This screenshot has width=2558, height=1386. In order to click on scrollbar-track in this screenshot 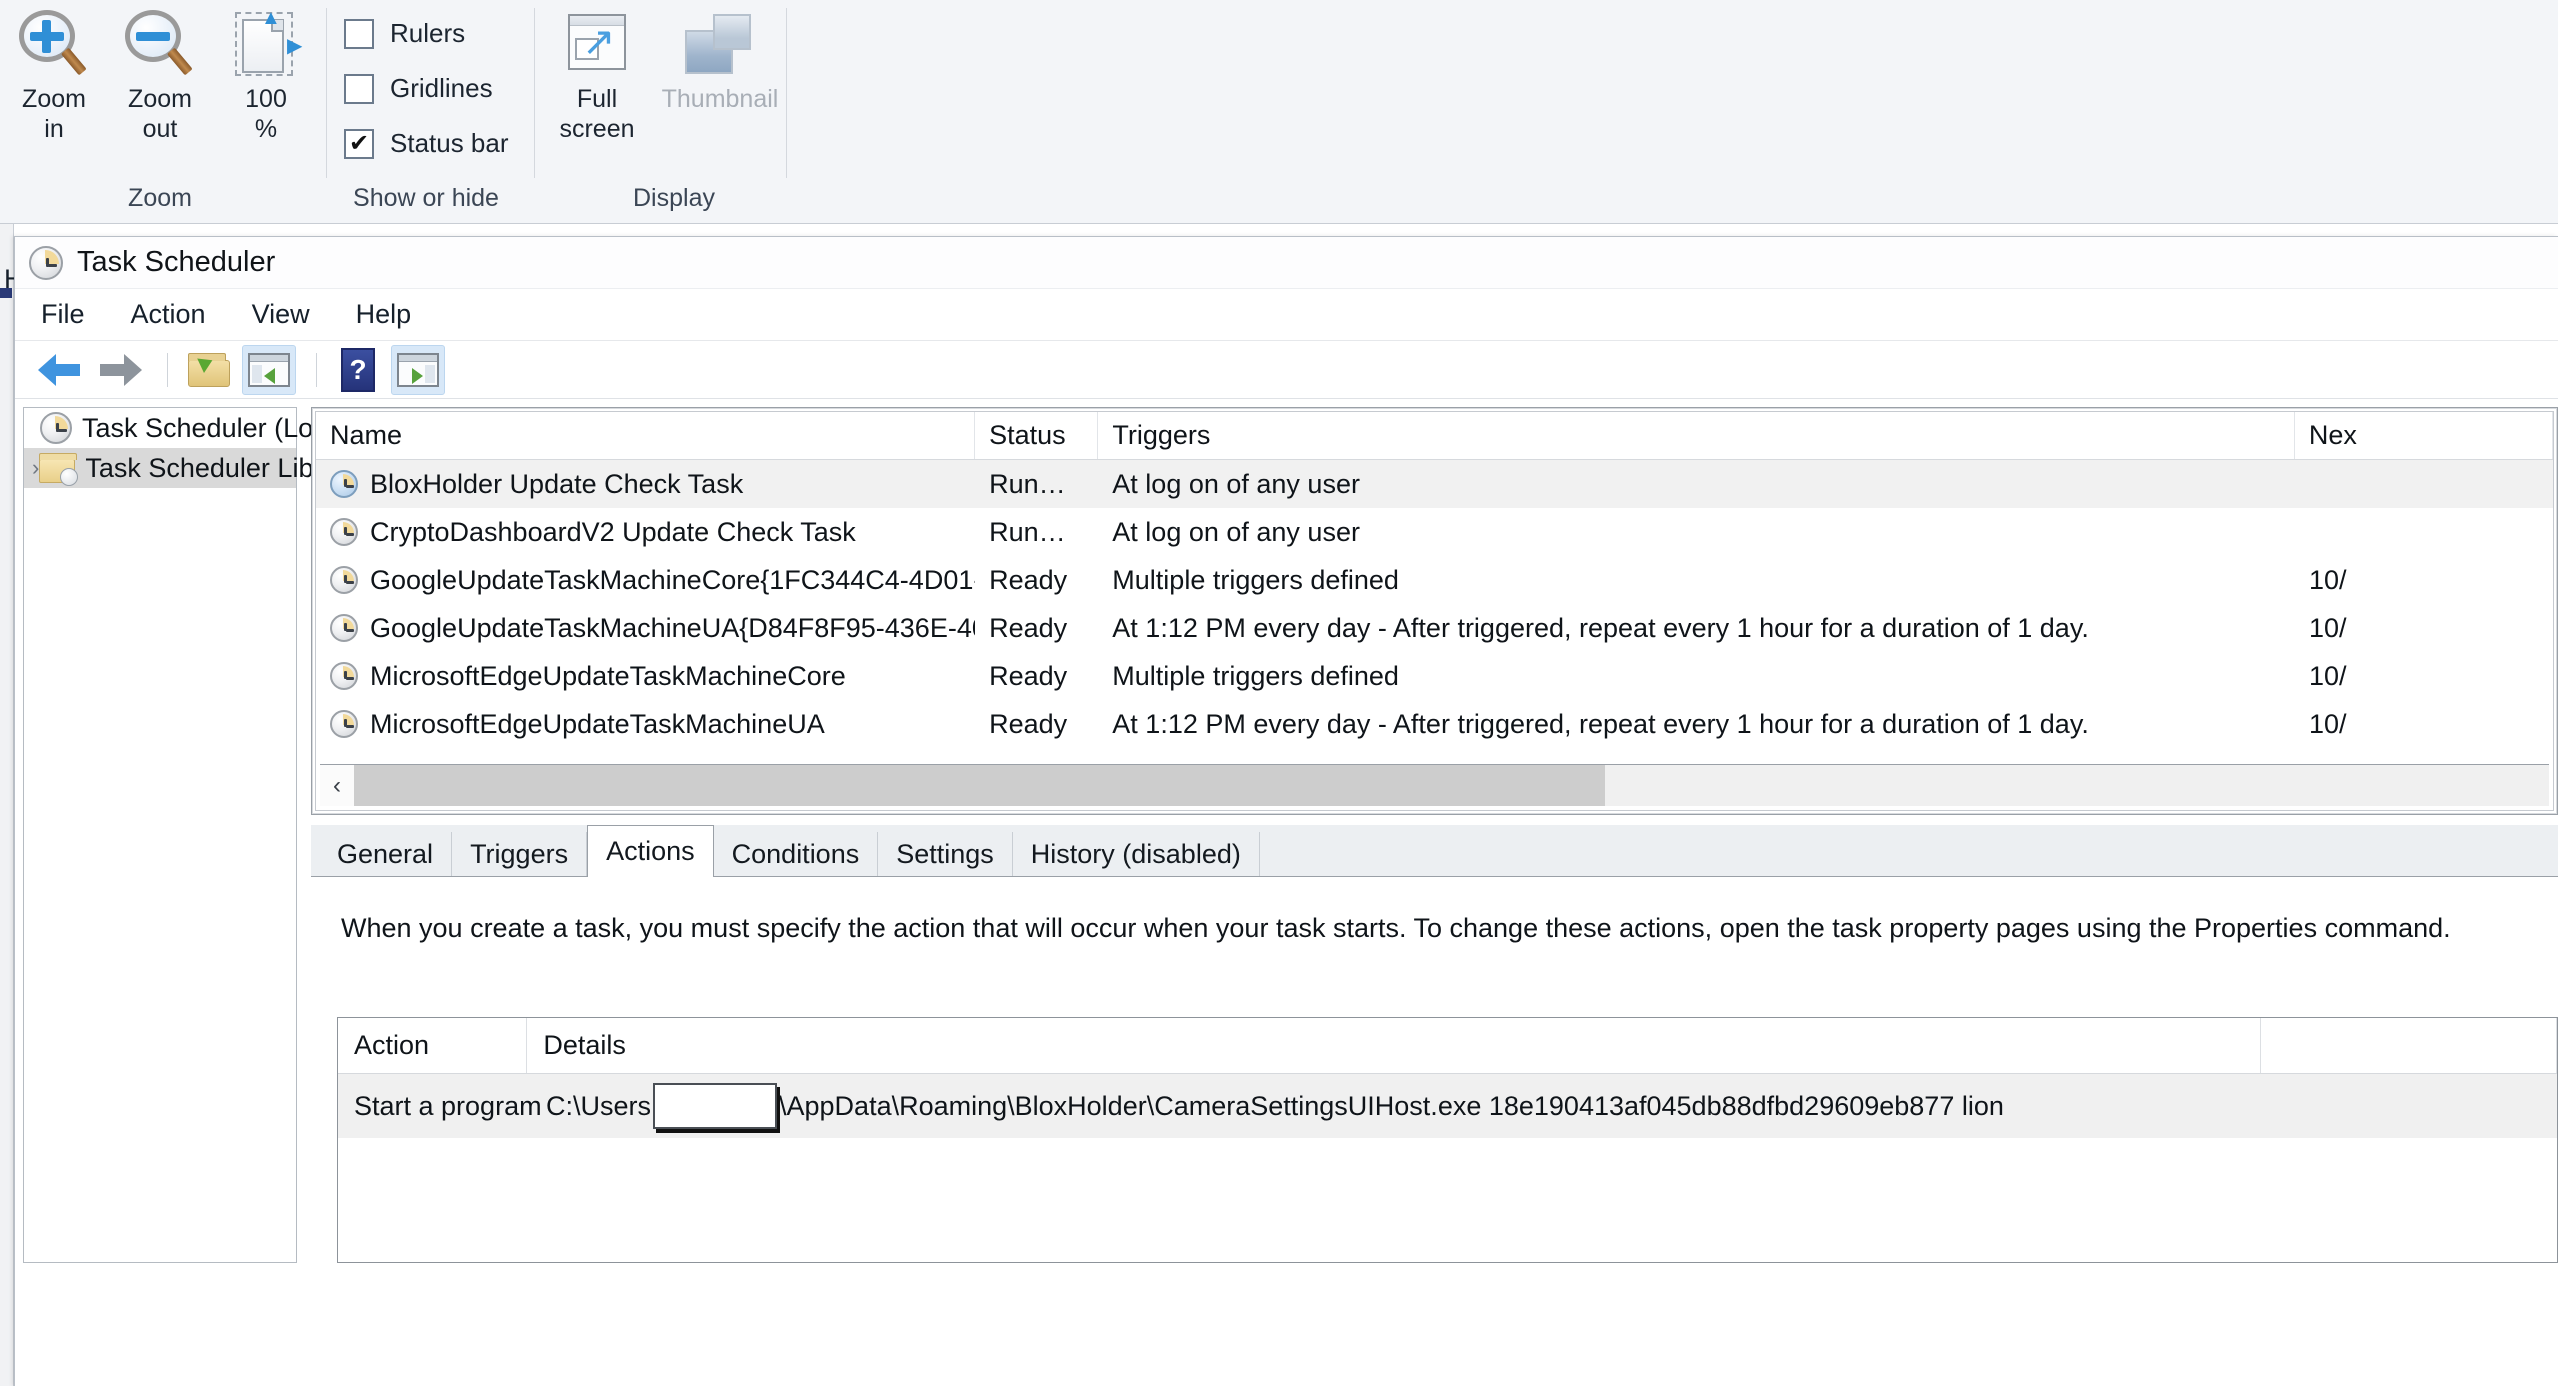, I will do `click(1451, 785)`.